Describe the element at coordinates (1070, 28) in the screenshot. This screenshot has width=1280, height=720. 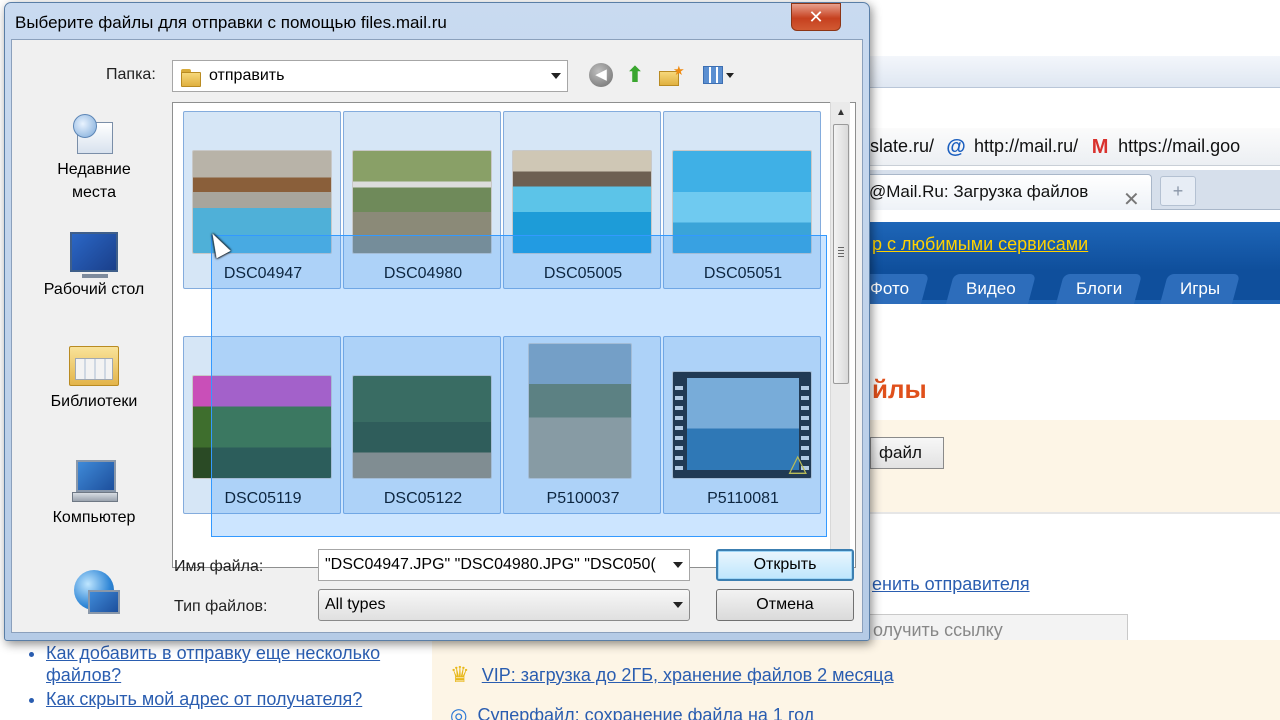
I see `browser-titlebar` at that location.